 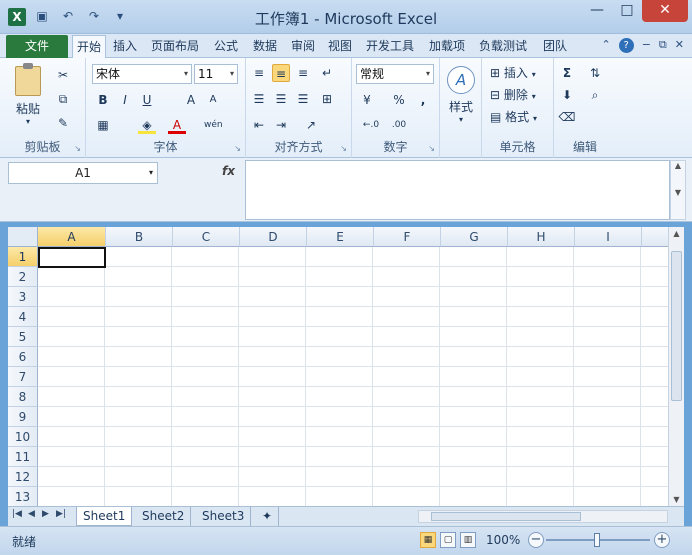 What do you see at coordinates (61, 514) in the screenshot?
I see `last-sheet-icon: ▶|` at bounding box center [61, 514].